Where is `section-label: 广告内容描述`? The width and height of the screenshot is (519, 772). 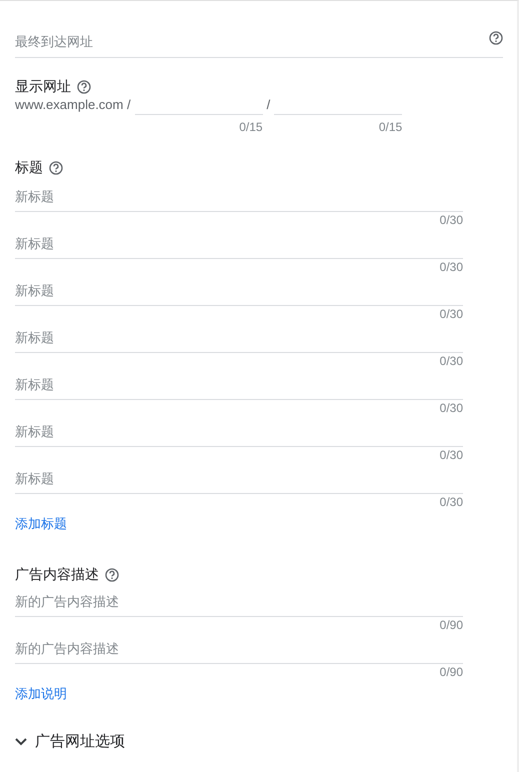
section-label: 广告内容描述 is located at coordinates (57, 575).